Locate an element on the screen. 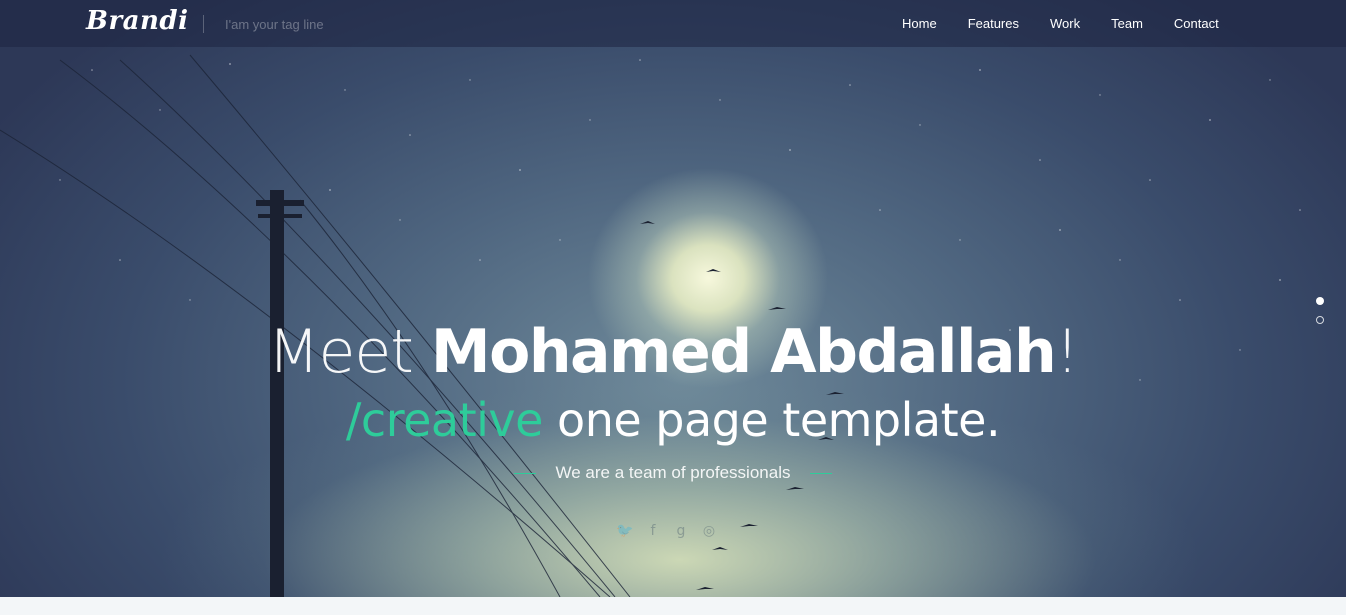 Image resolution: width=1346 pixels, height=615 pixels. next-section-strip is located at coordinates (673, 606).